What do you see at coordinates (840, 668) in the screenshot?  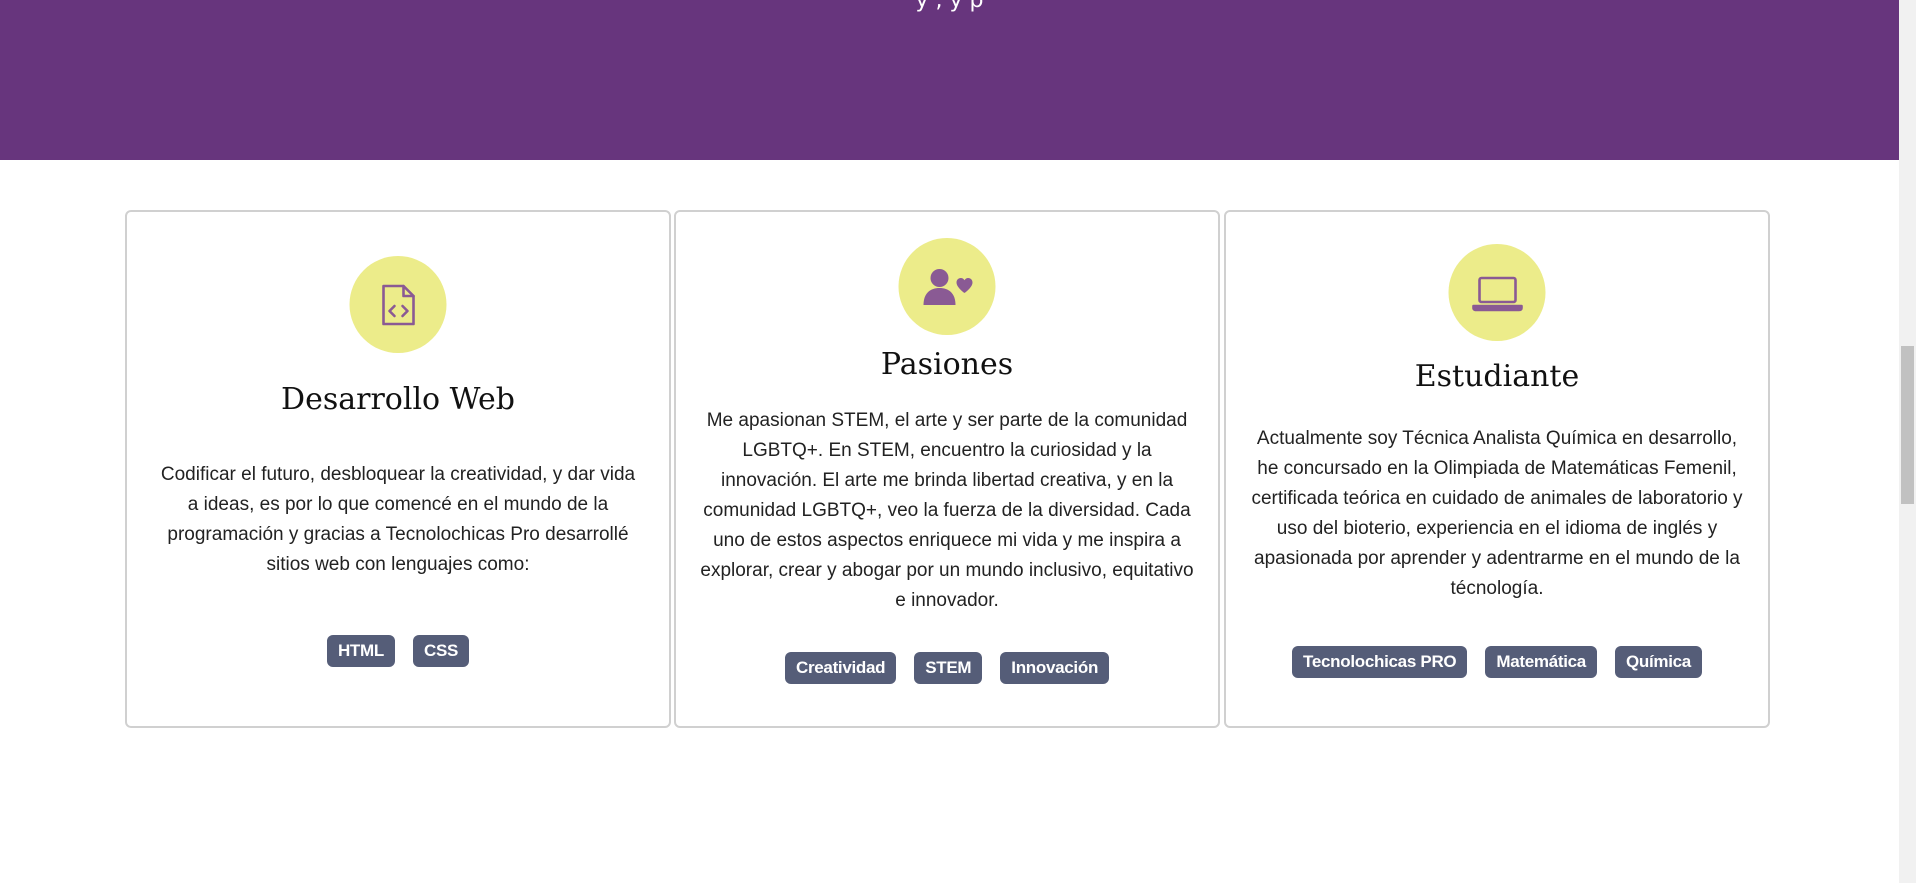 I see `tag-badge: Creatividad` at bounding box center [840, 668].